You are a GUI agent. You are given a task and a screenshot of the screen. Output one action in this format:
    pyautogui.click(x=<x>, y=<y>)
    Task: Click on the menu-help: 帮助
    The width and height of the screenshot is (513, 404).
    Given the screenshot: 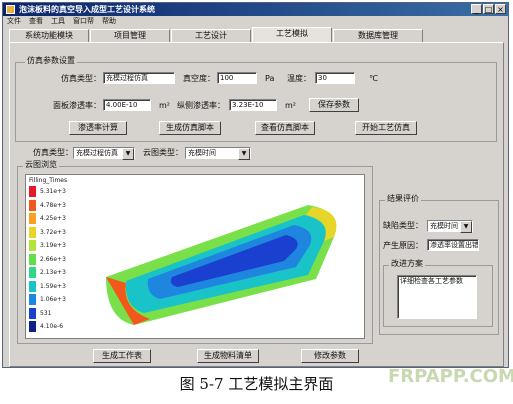 What is the action you would take?
    pyautogui.click(x=109, y=21)
    